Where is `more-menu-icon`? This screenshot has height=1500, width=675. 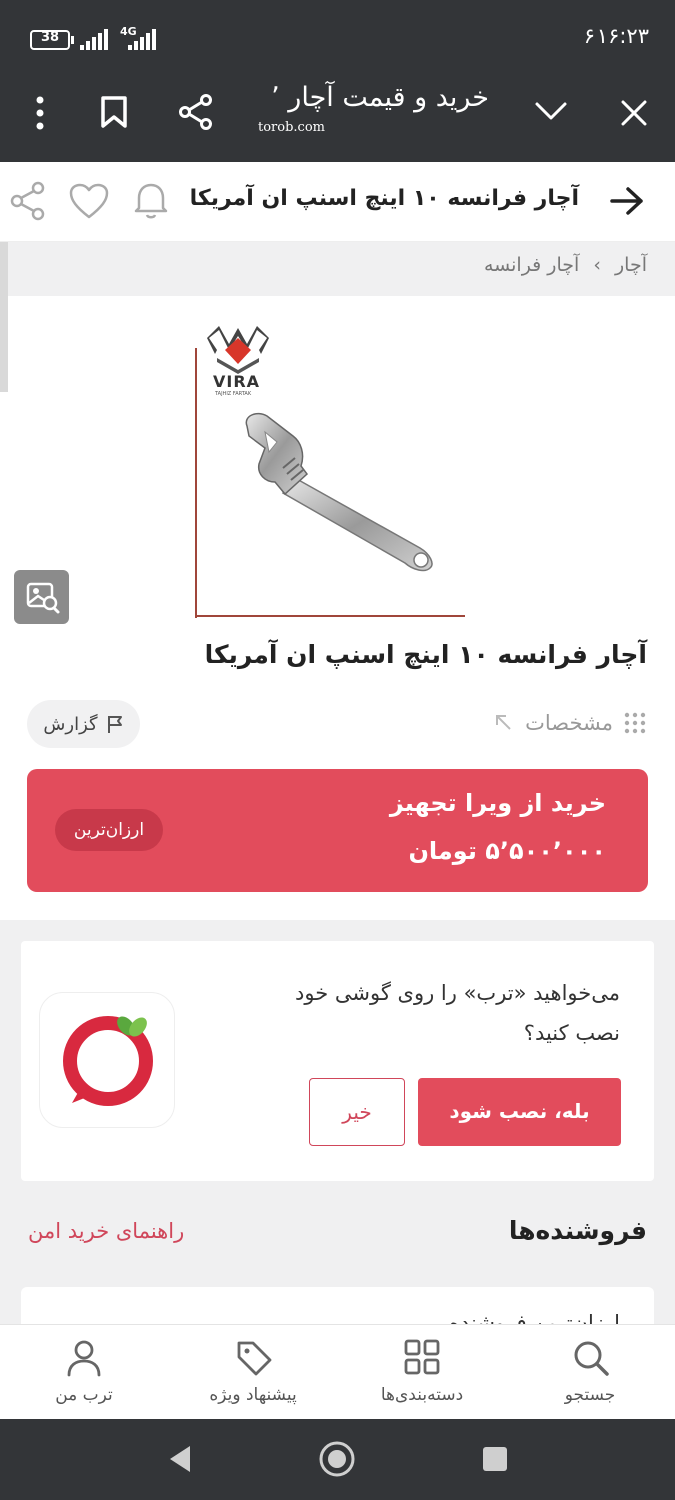 more-menu-icon is located at coordinates (40, 113).